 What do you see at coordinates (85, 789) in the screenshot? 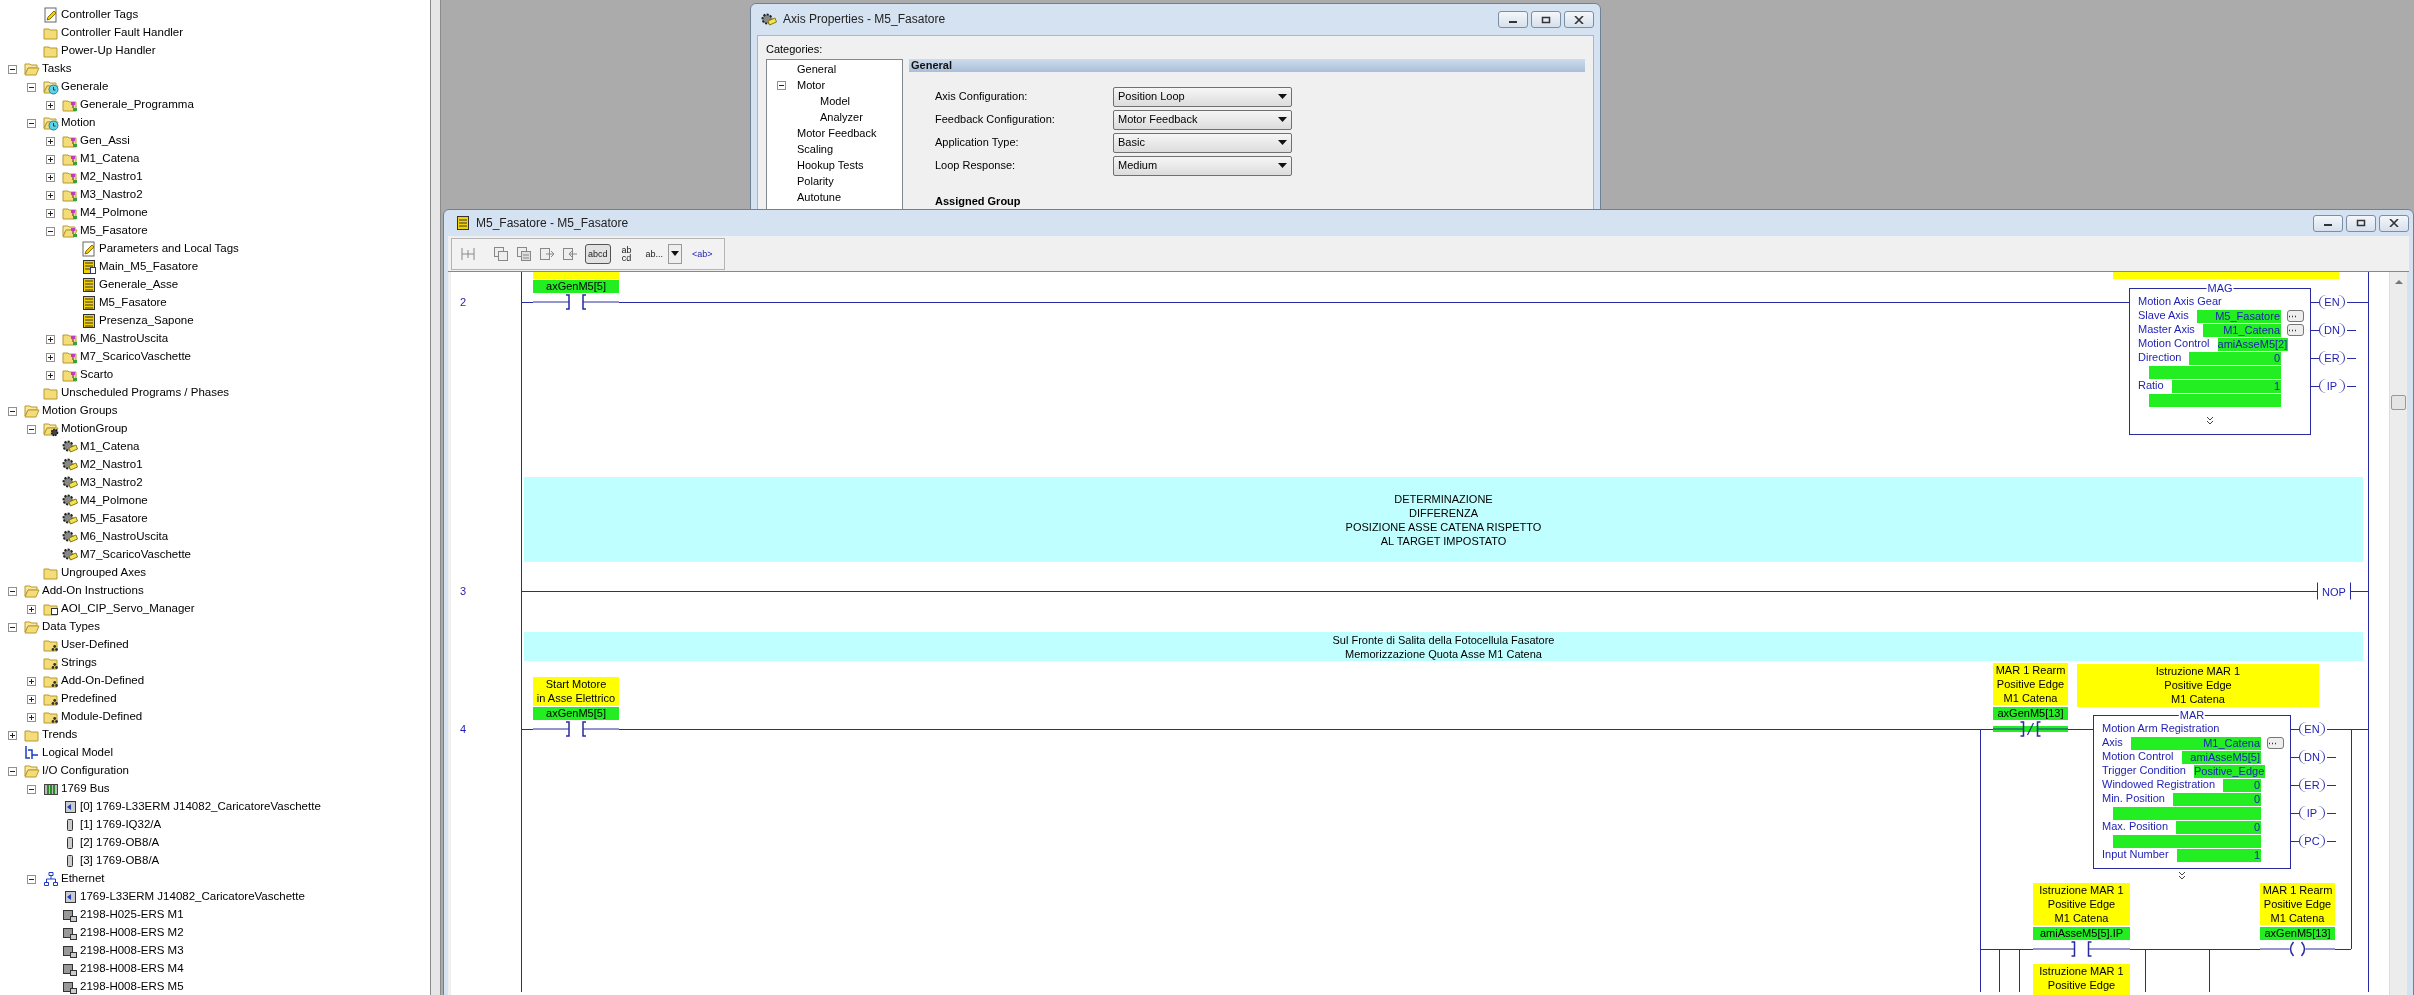
I see `tree-item: 1769 Bus` at bounding box center [85, 789].